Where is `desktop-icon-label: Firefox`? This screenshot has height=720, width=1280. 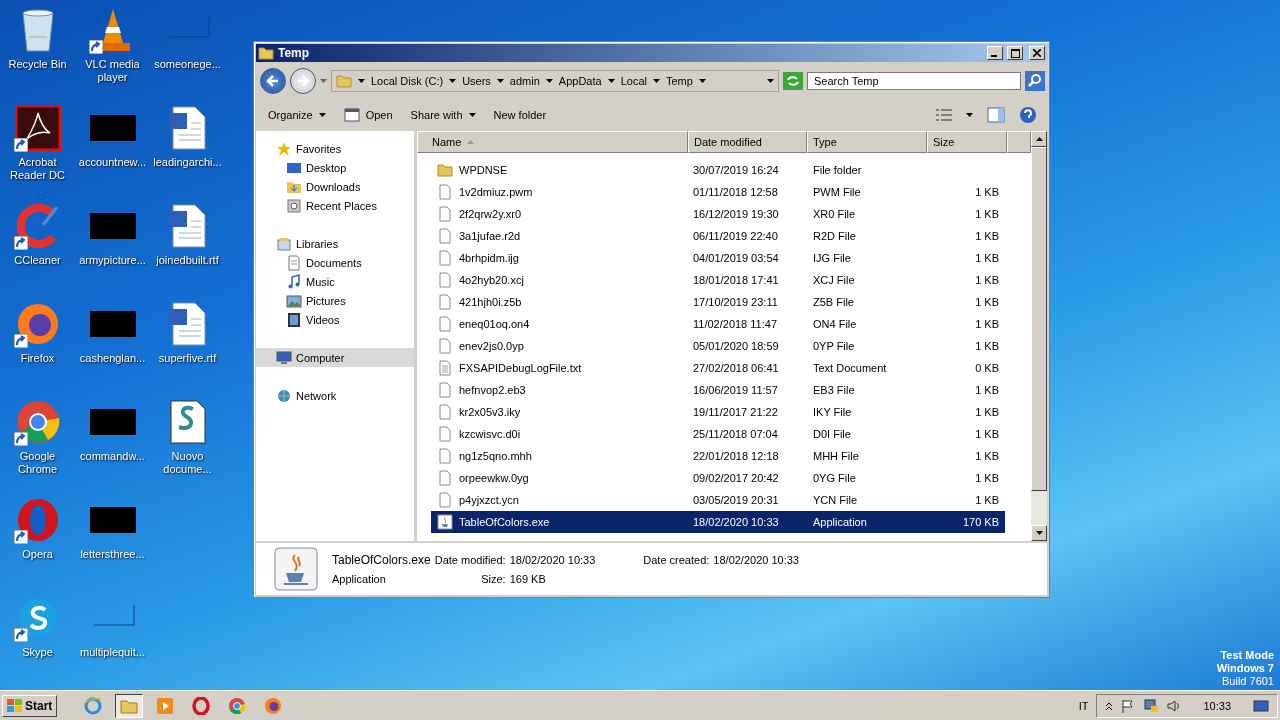
desktop-icon-label: Firefox is located at coordinates (37, 358).